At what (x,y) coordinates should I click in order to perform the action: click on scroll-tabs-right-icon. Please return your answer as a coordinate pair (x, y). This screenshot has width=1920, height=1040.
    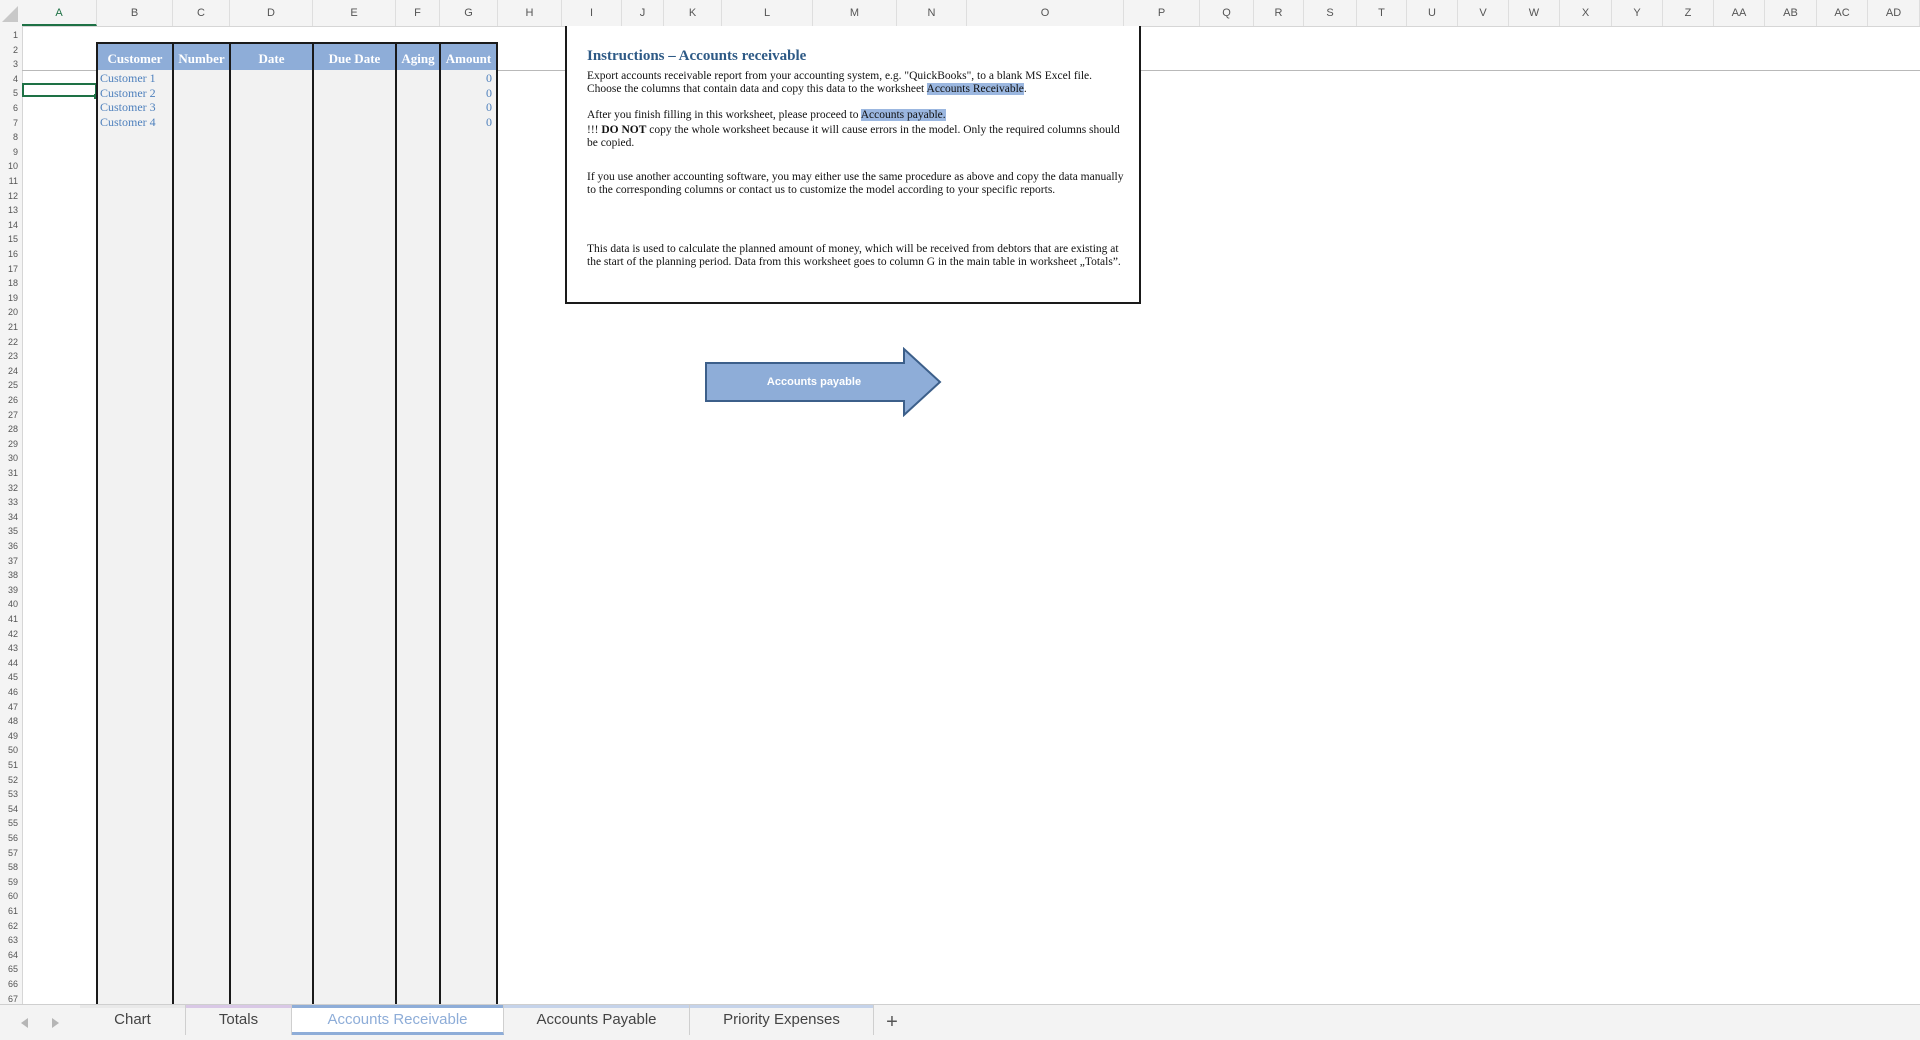
    Looking at the image, I should click on (55, 1023).